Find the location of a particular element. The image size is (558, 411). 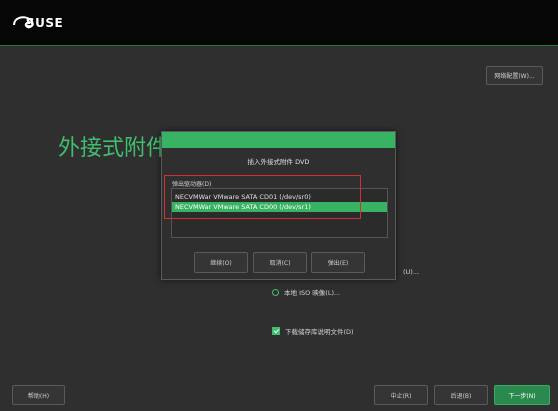

help-button: 帮助(H) is located at coordinates (38, 395).